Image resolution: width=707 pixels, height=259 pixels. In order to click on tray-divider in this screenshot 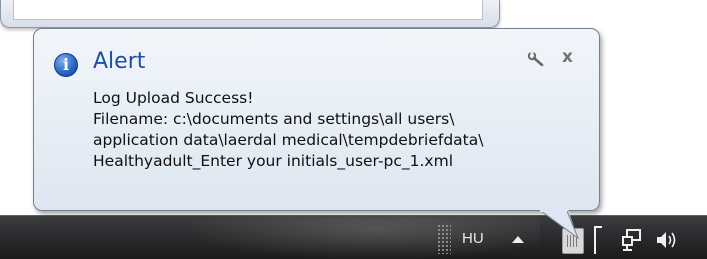, I will do `click(598, 240)`.